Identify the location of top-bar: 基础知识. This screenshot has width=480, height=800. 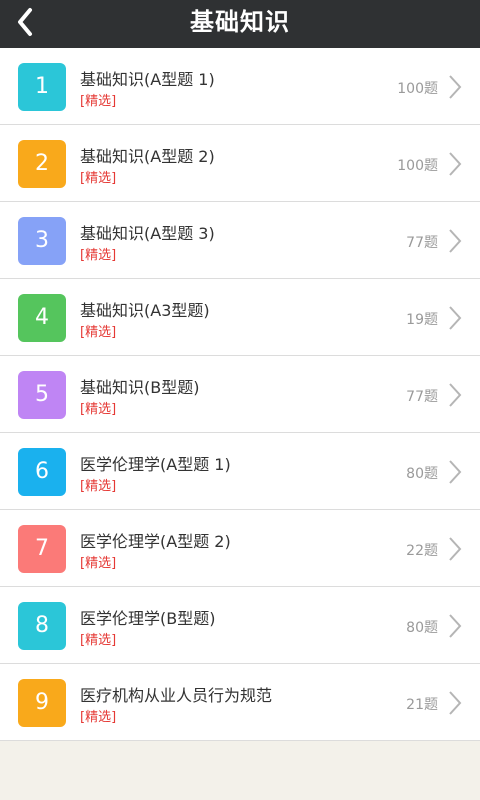
(240, 24).